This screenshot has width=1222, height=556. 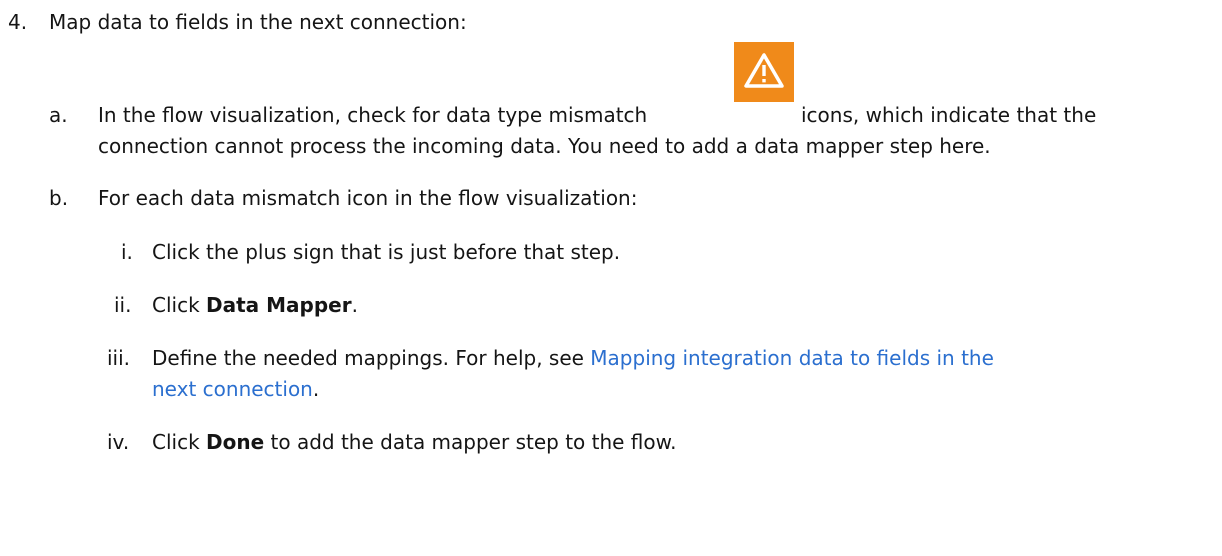 I want to click on substep-b-ii-text: Click Data Mapper., so click(x=255, y=305).